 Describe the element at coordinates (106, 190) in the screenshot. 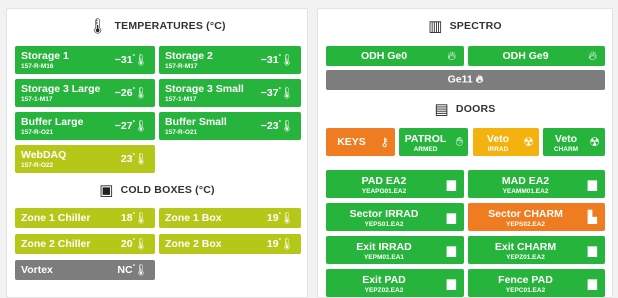

I see `boxes-icon: ▣` at that location.